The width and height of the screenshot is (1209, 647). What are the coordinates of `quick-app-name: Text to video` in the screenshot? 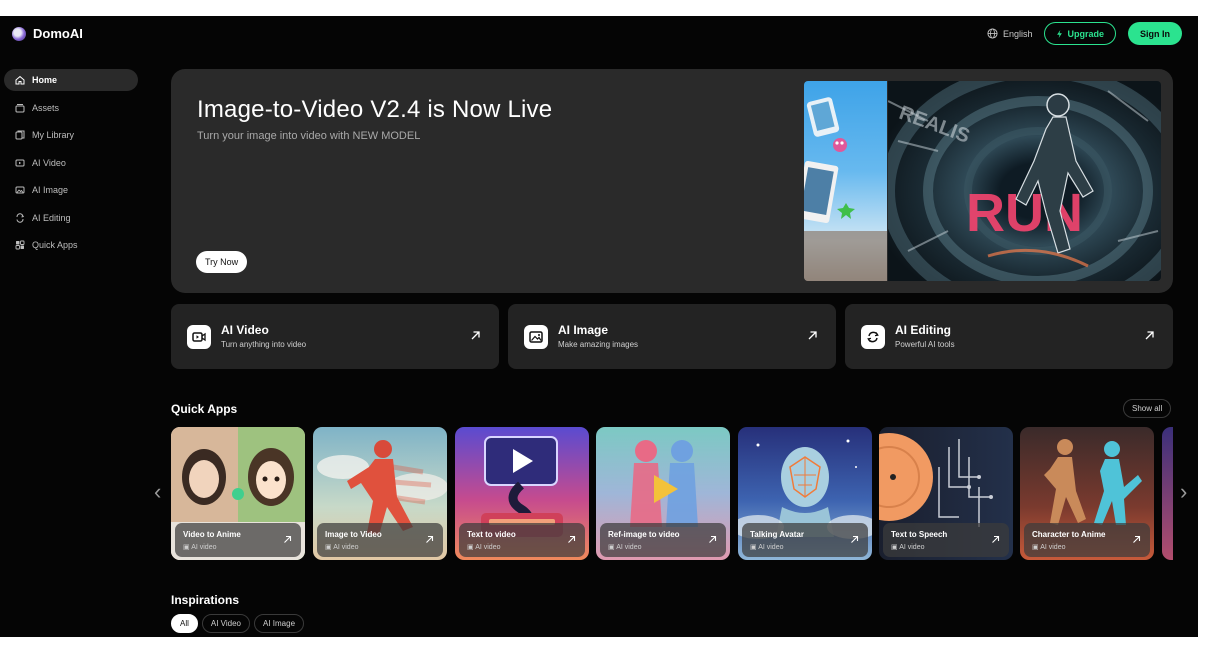 It's located at (491, 534).